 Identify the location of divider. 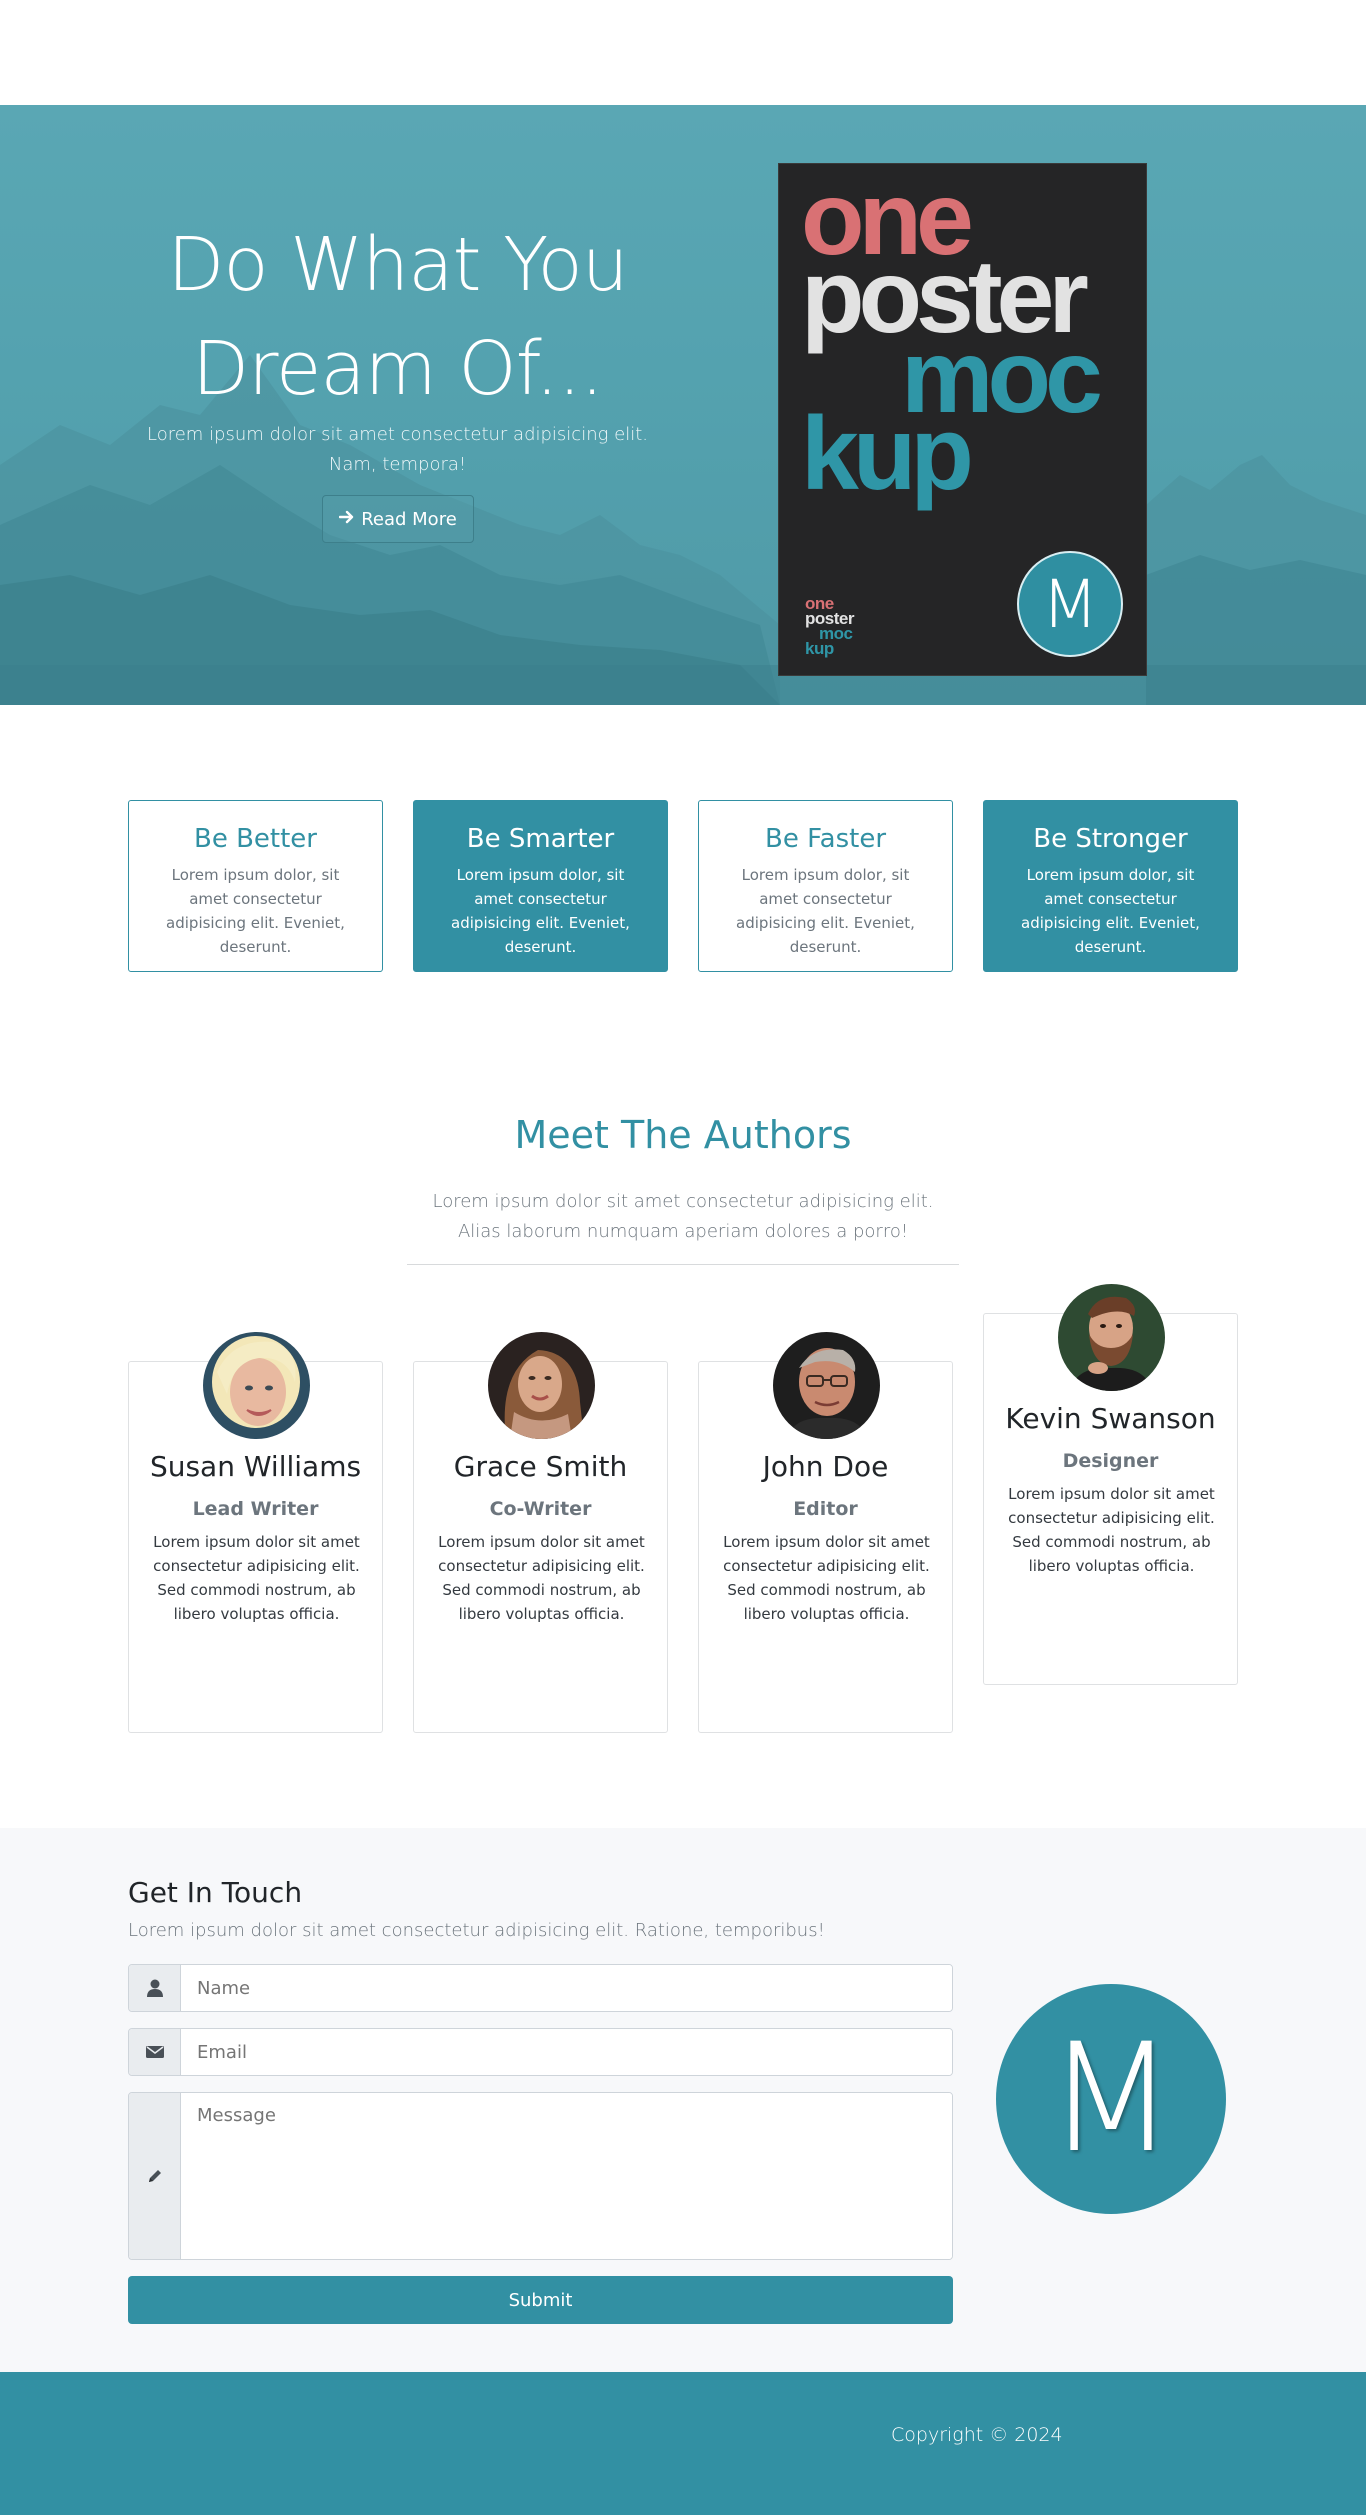
(683, 1264).